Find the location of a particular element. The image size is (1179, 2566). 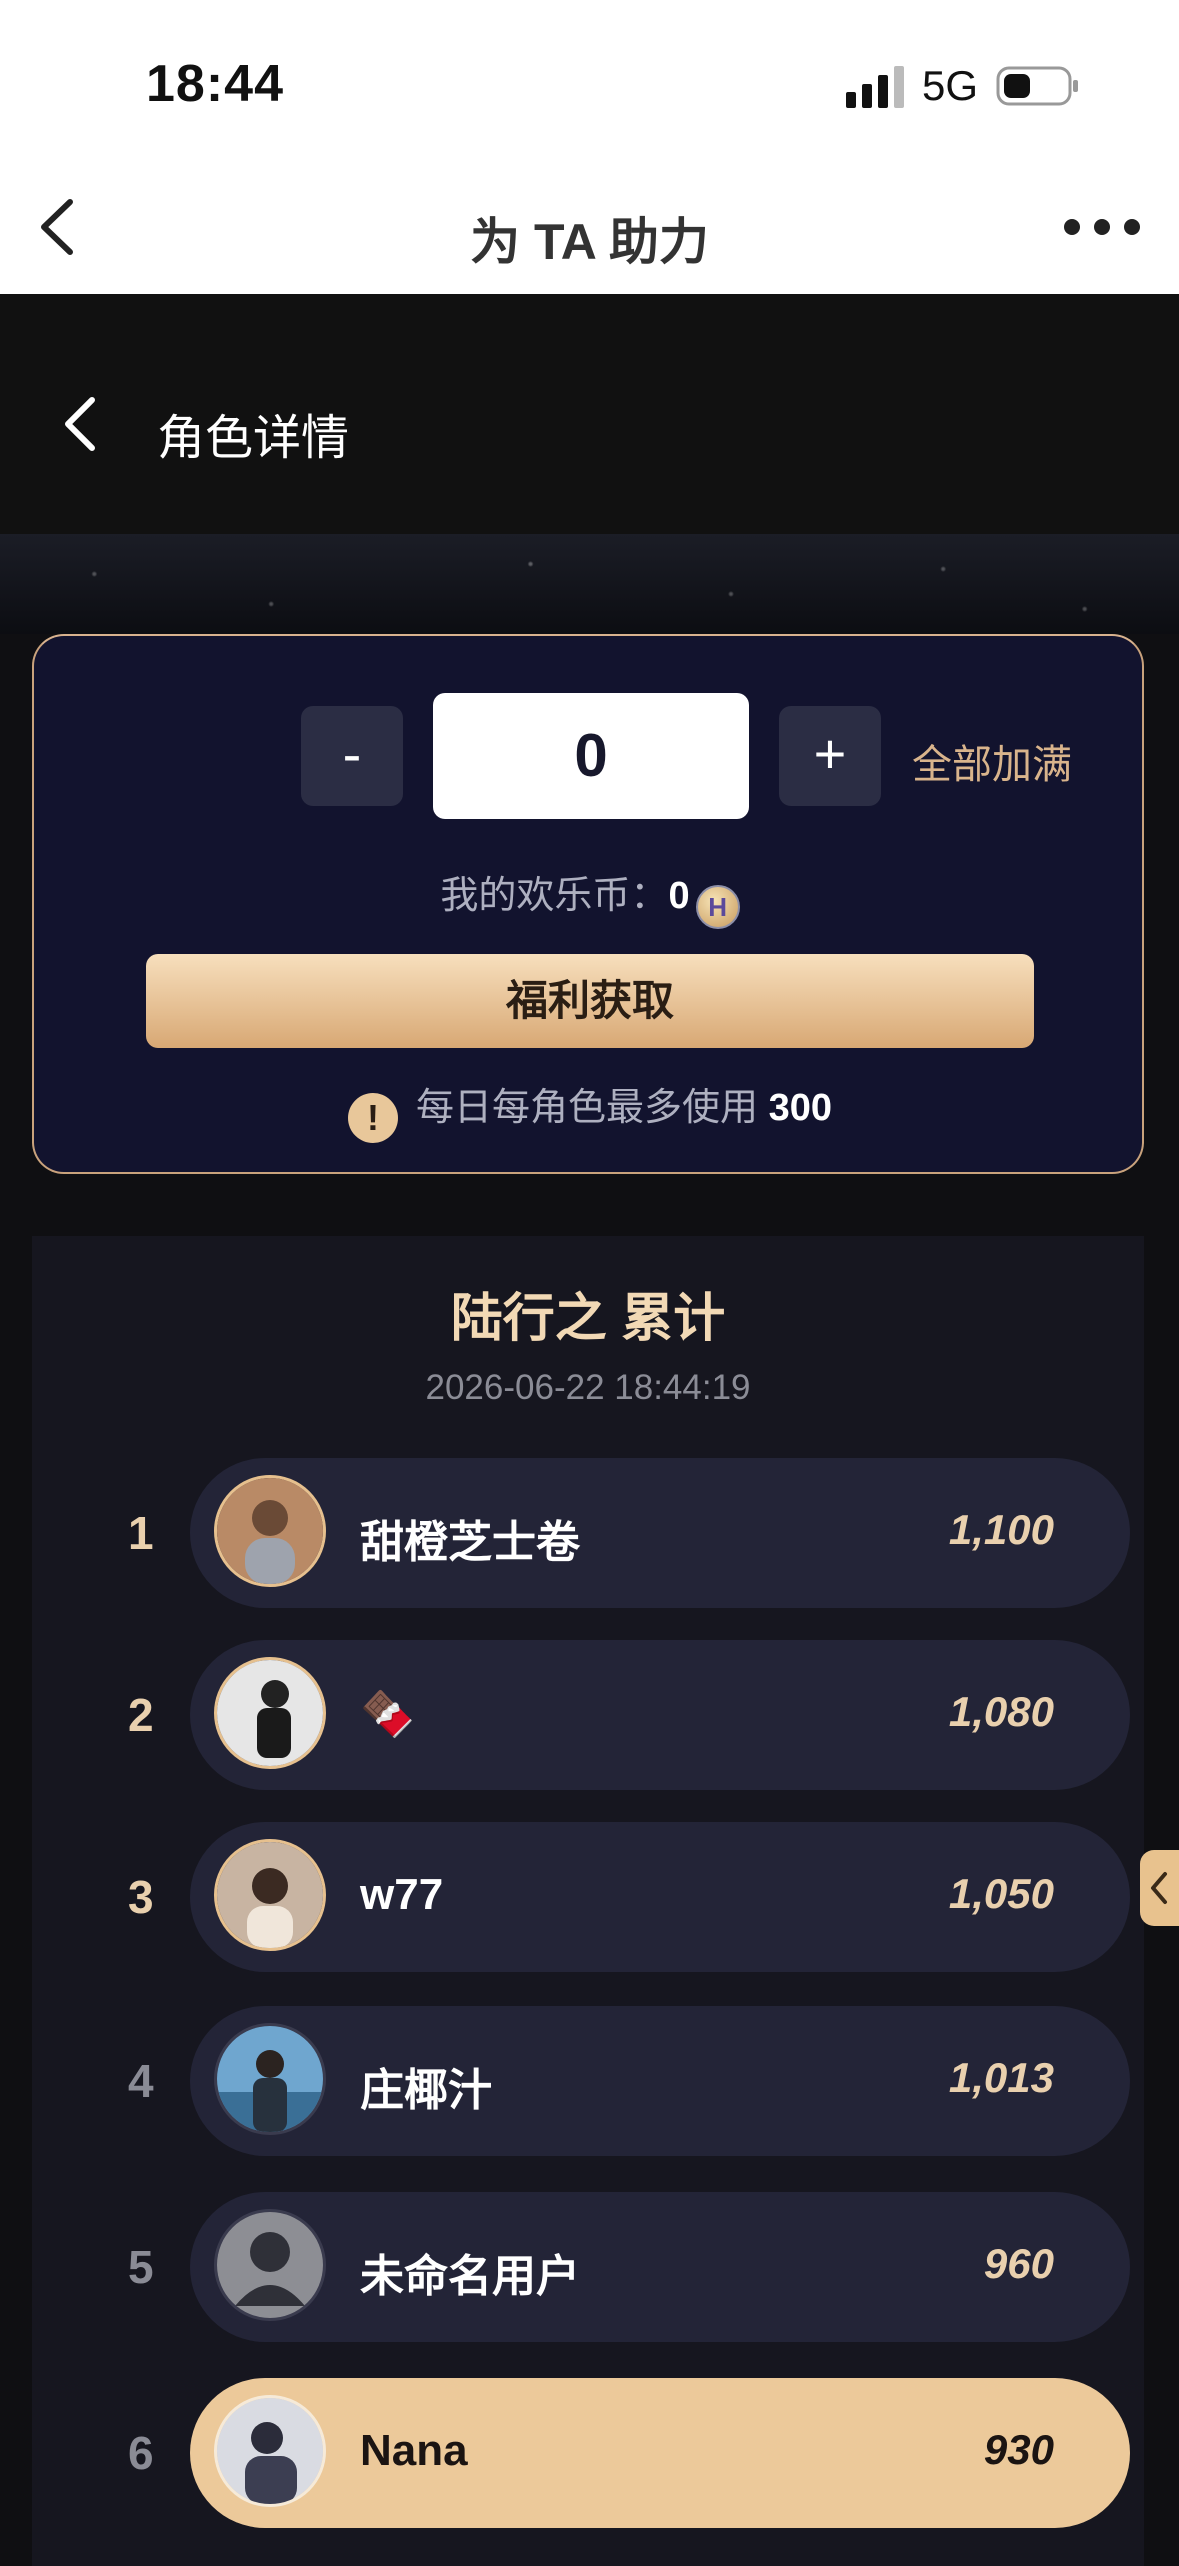

chevron-left-icon is located at coordinates (1159, 1888).